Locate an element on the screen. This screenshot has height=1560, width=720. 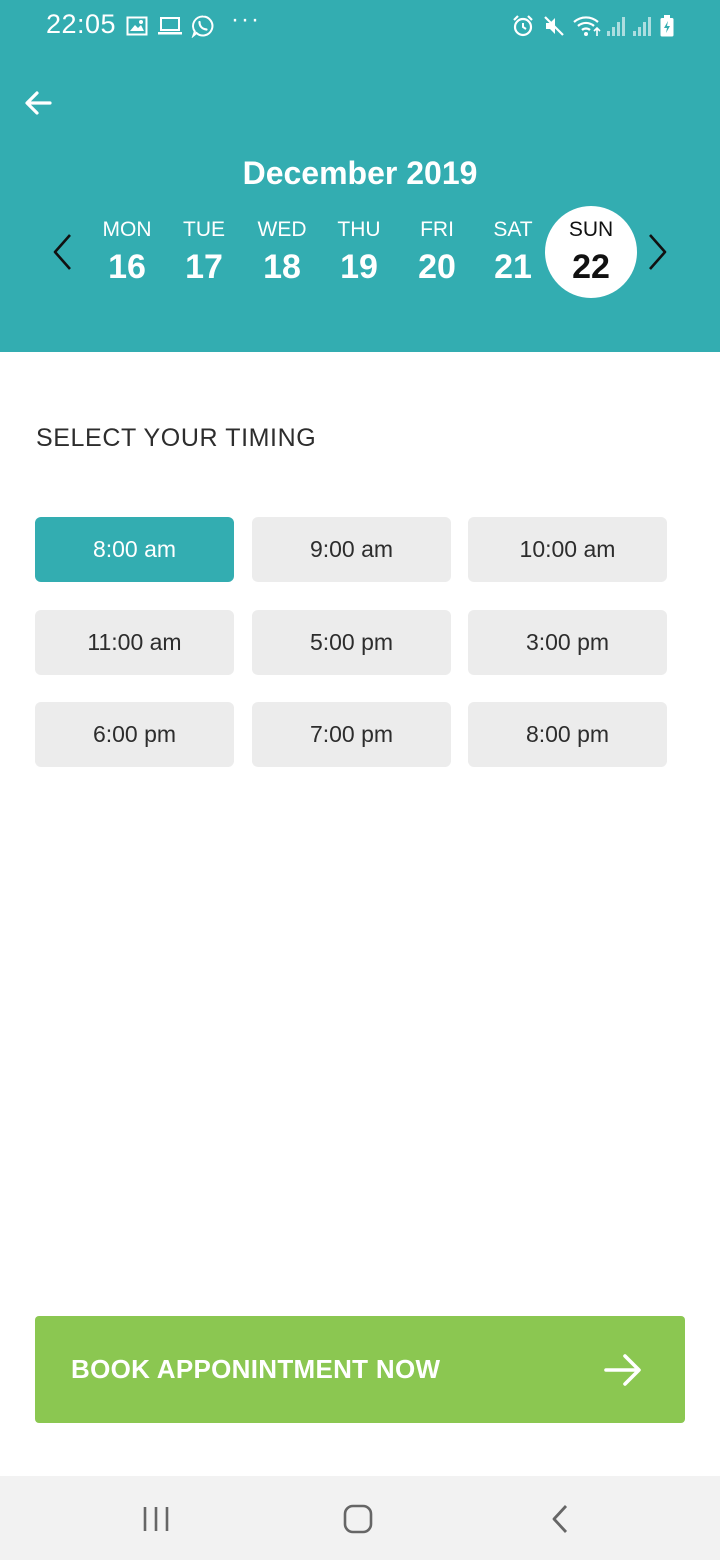
back-button is located at coordinates (39, 103).